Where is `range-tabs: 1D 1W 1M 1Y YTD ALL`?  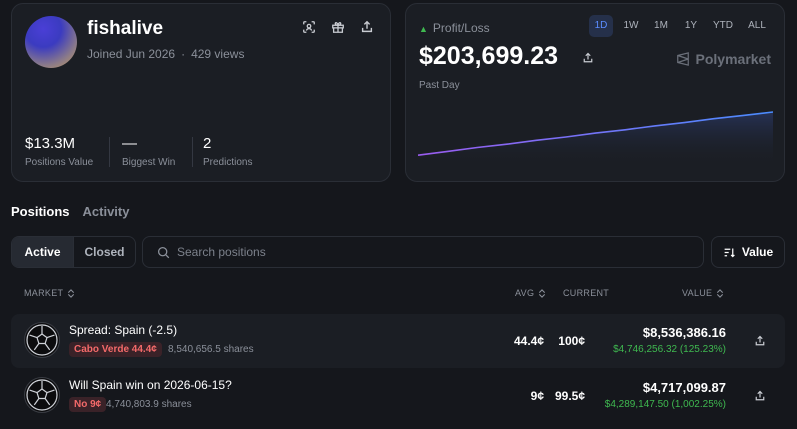 range-tabs: 1D 1W 1M 1Y YTD ALL is located at coordinates (680, 26).